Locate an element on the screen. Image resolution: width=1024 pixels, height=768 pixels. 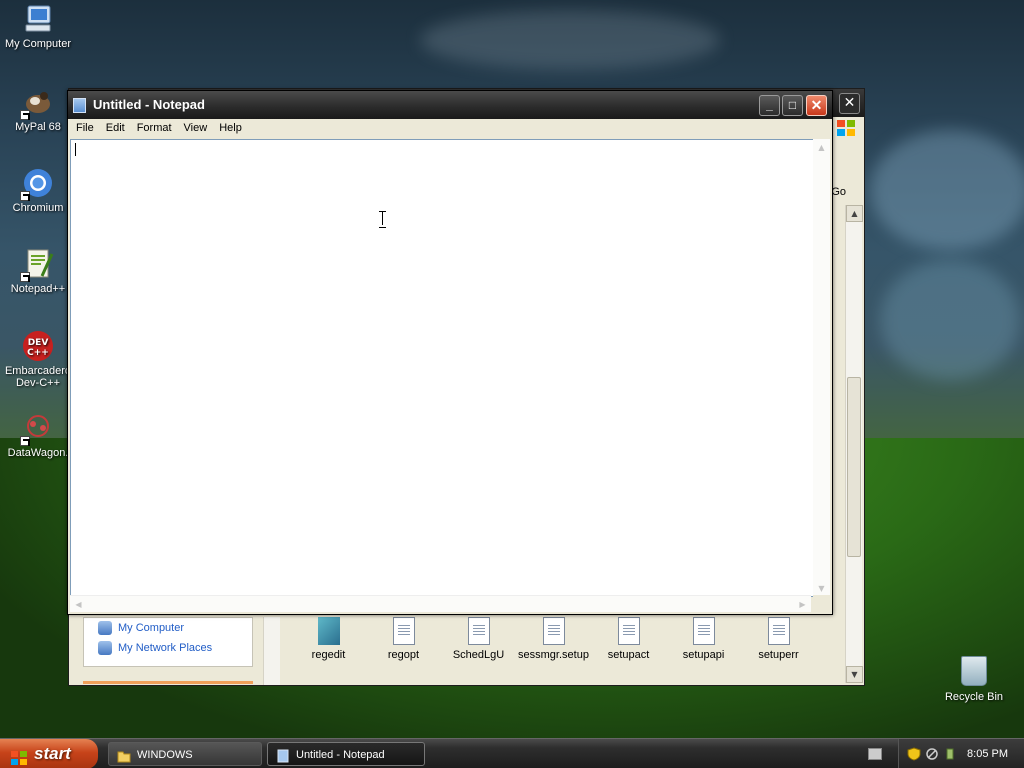
explorer-vertical-scrollbar: ▲ ▼ is located at coordinates (854, 444).